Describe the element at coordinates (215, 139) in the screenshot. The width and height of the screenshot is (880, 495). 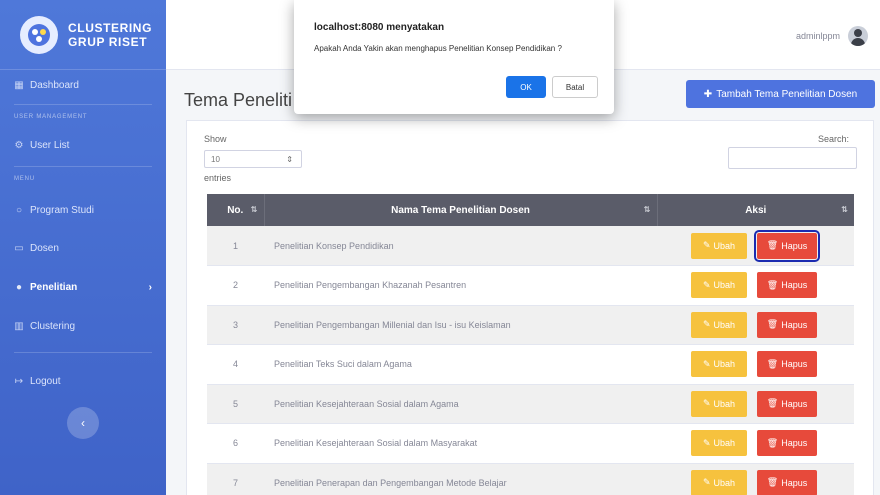
I see `show-label: Show` at that location.